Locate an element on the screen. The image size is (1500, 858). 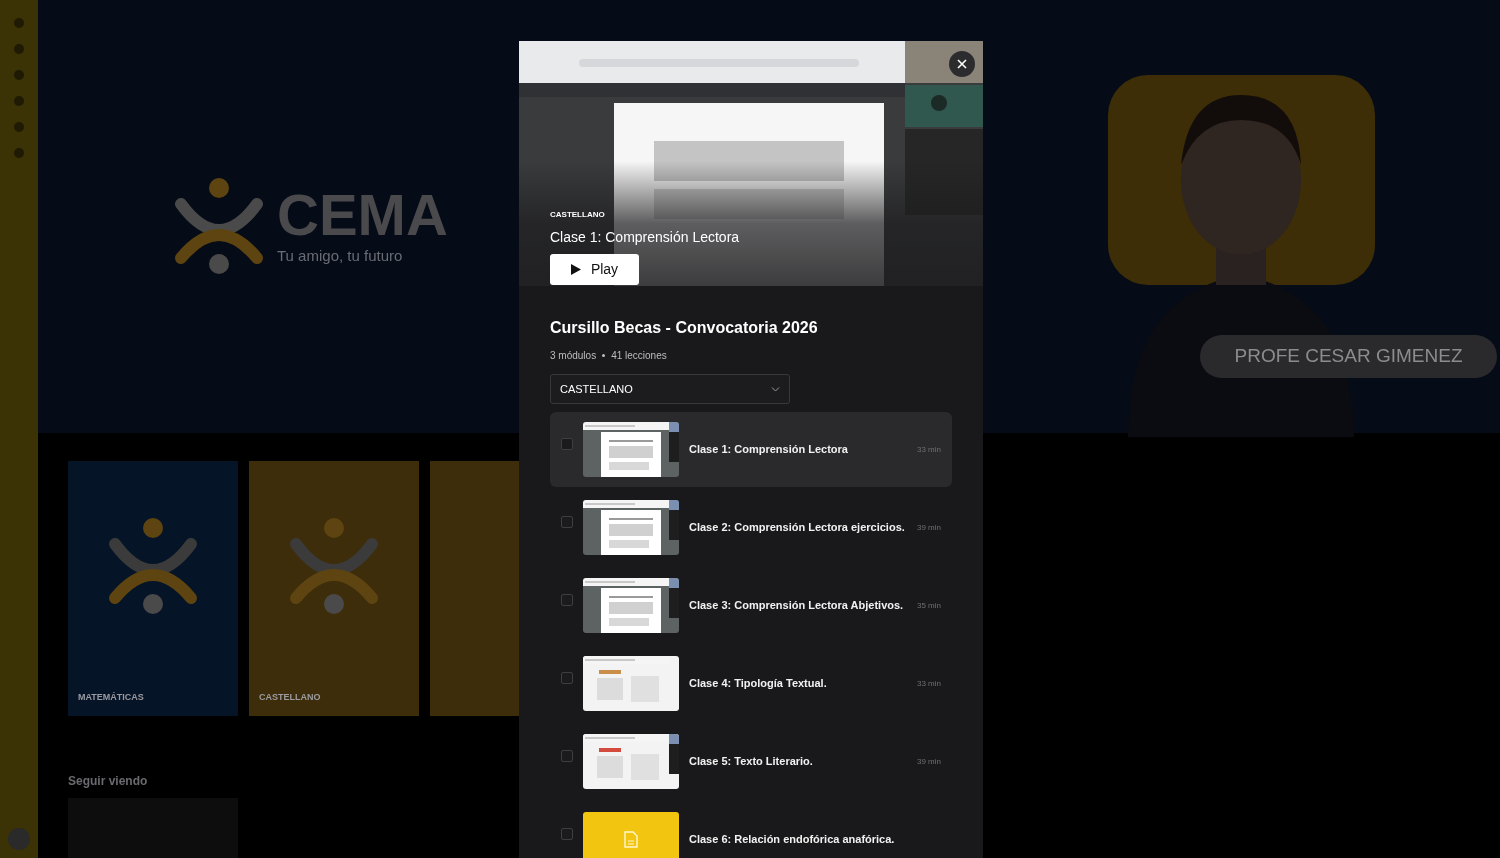
lesson-title: Clase 6: Relación endofórica anafórica. is located at coordinates (792, 840).